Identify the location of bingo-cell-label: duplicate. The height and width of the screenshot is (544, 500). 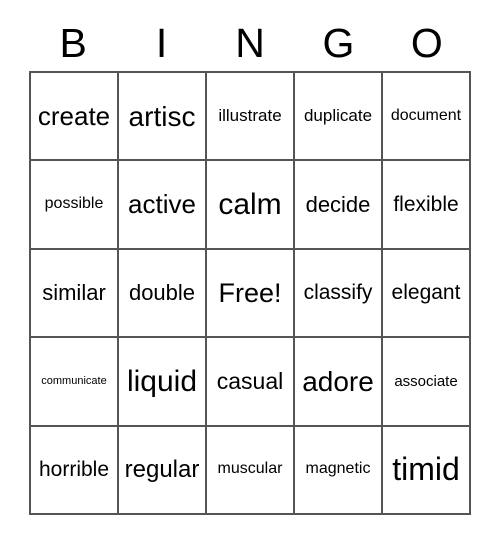
(338, 116).